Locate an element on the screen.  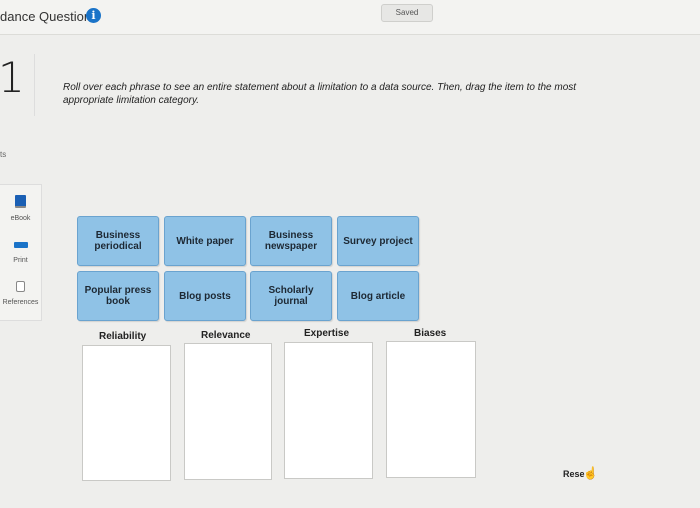
reset-button: Rese is located at coordinates (574, 474).